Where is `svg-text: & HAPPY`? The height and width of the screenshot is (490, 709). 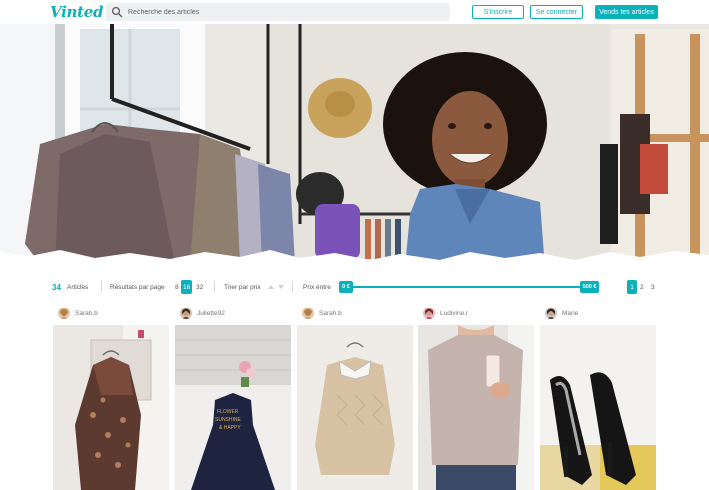 svg-text: & HAPPY is located at coordinates (230, 428).